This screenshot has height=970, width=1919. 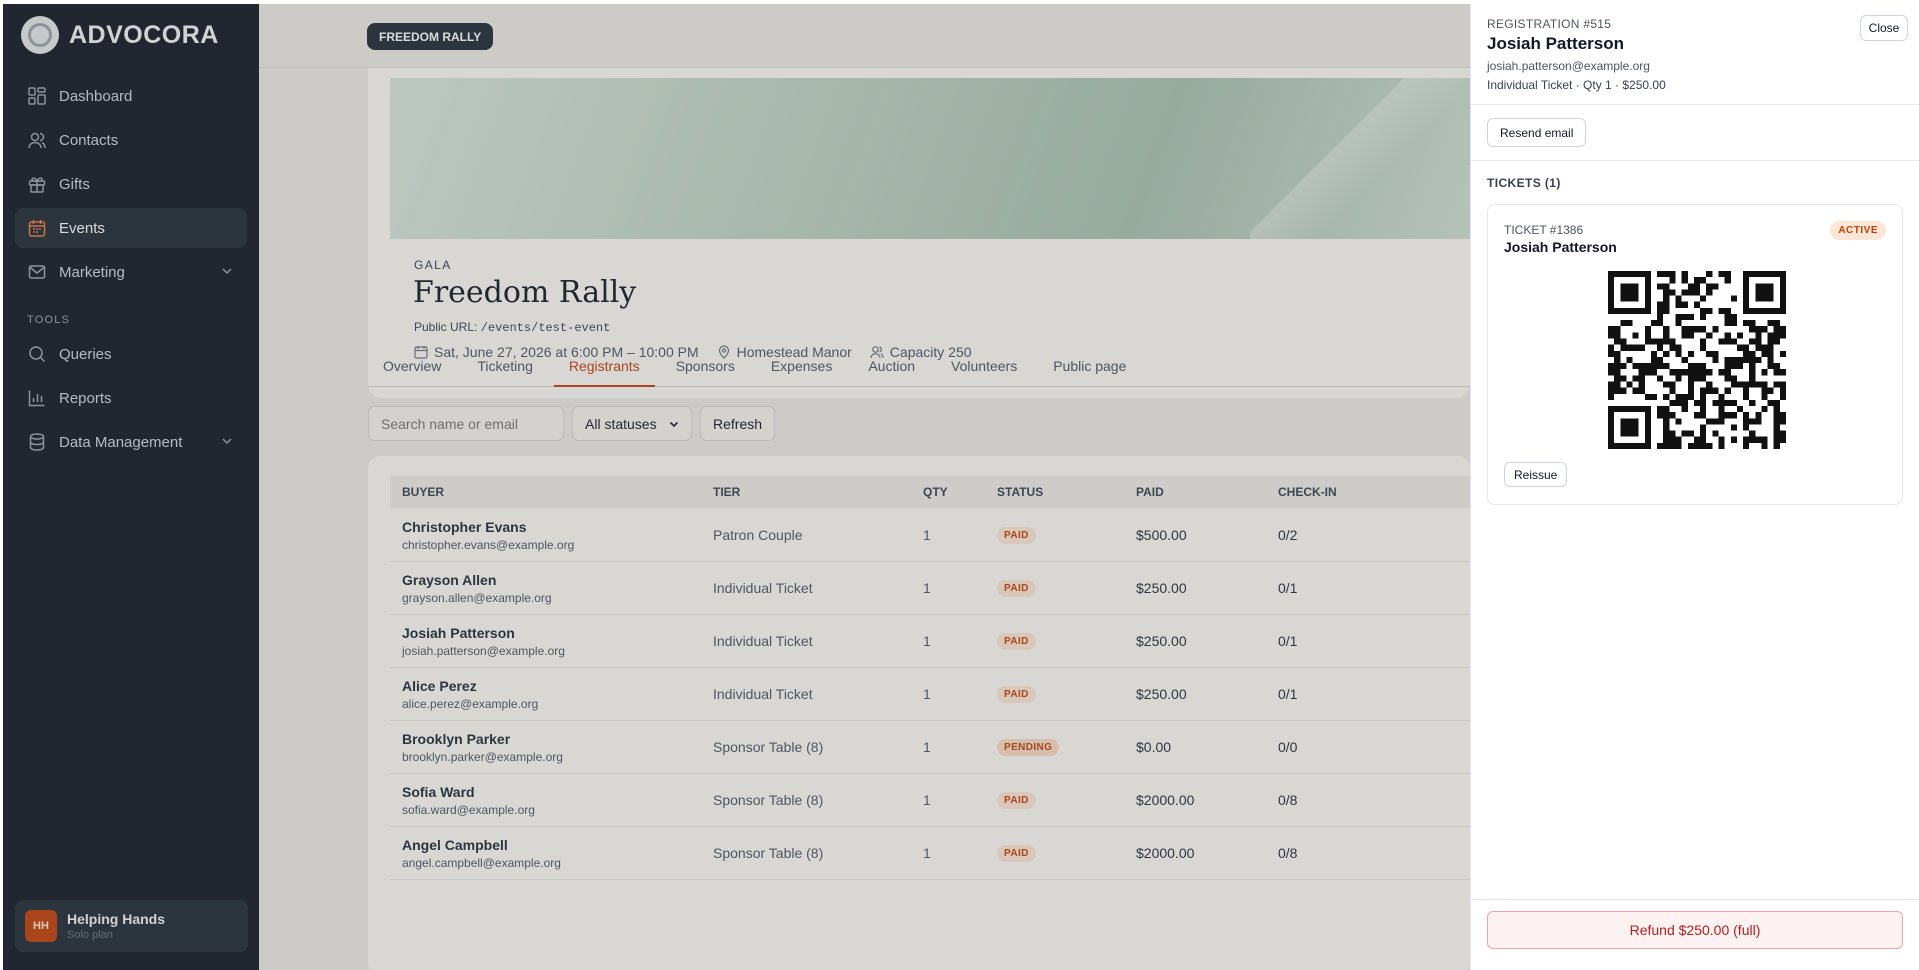 What do you see at coordinates (89, 140) in the screenshot?
I see `sidebar-item-label: Contacts` at bounding box center [89, 140].